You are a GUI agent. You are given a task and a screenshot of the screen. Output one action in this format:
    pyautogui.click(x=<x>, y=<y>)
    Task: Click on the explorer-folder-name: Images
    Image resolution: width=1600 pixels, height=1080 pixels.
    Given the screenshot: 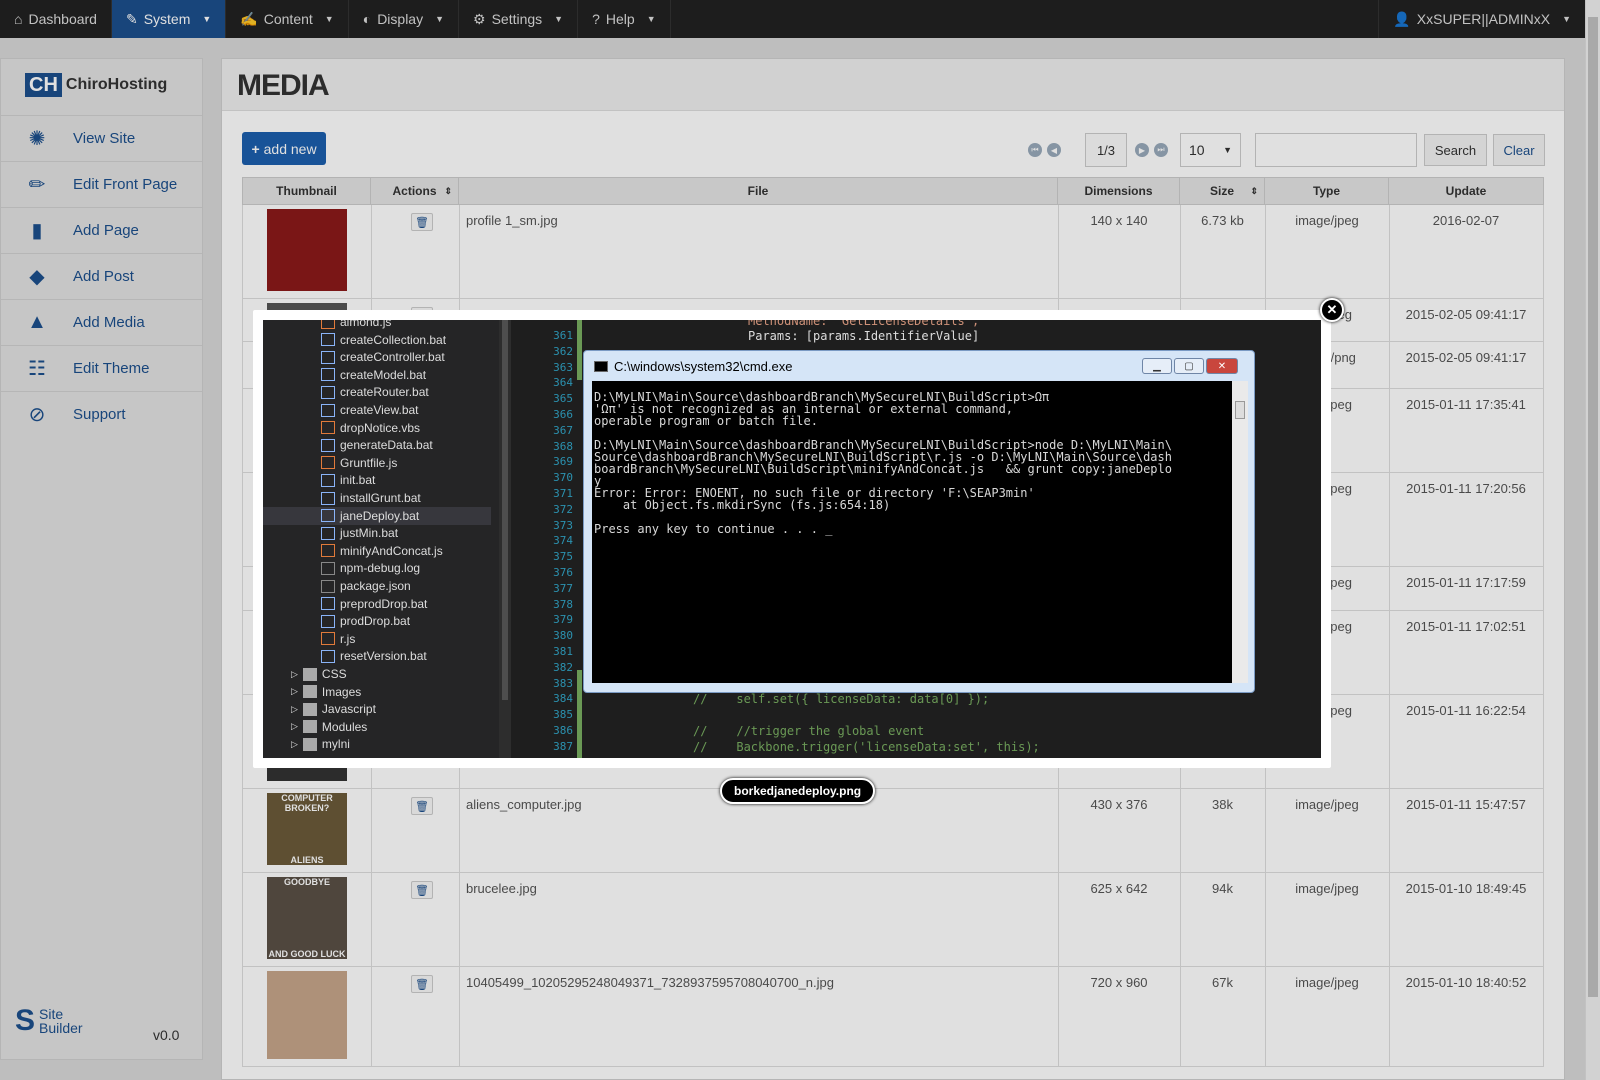 What is the action you would take?
    pyautogui.click(x=341, y=691)
    